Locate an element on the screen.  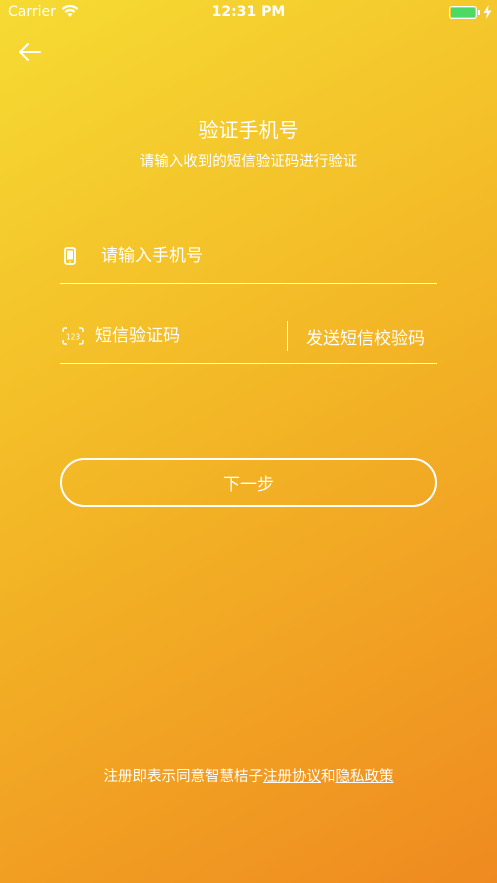
svg-text: 123 is located at coordinates (73, 337).